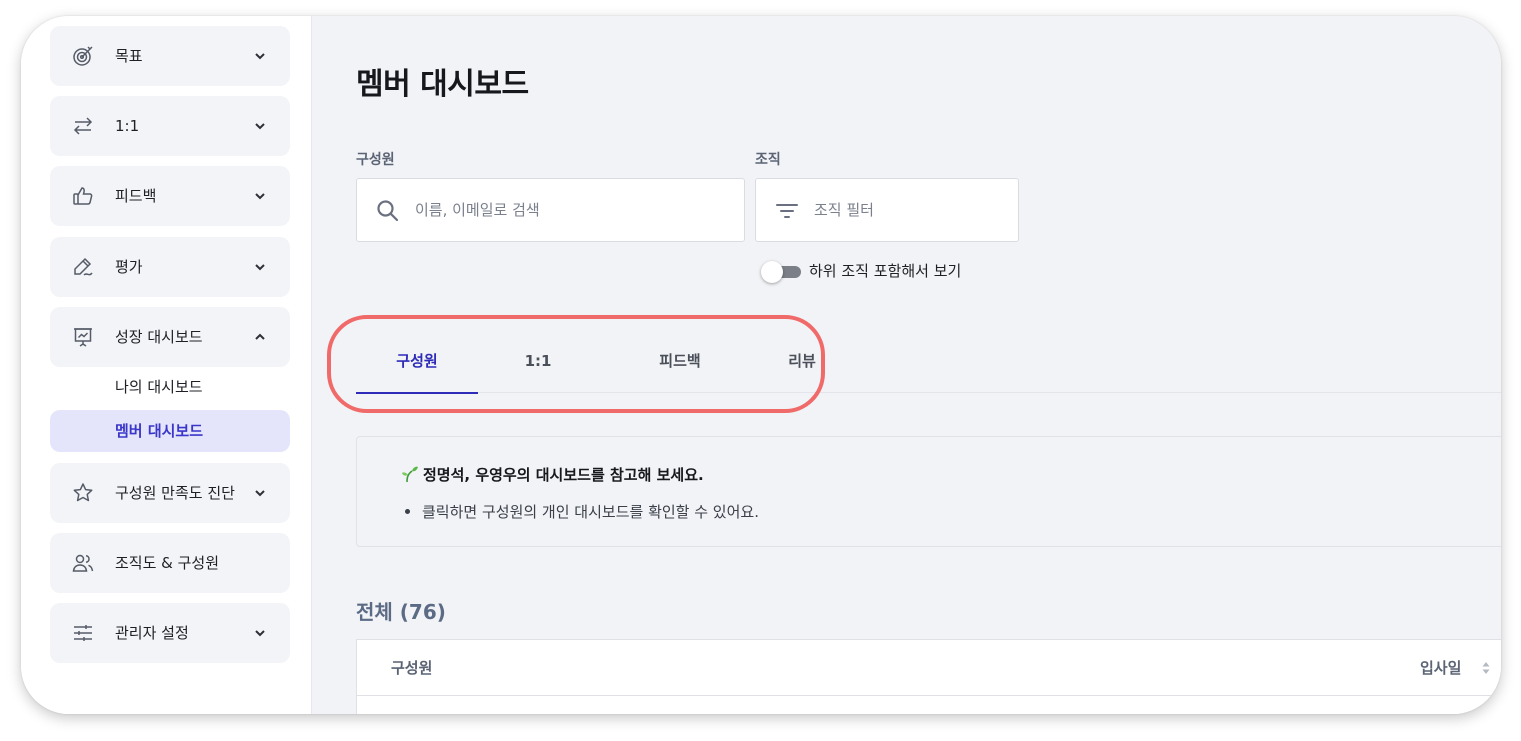 This screenshot has width=1521, height=741. What do you see at coordinates (136, 196) in the screenshot?
I see `sidebar-item-label: 피드백` at bounding box center [136, 196].